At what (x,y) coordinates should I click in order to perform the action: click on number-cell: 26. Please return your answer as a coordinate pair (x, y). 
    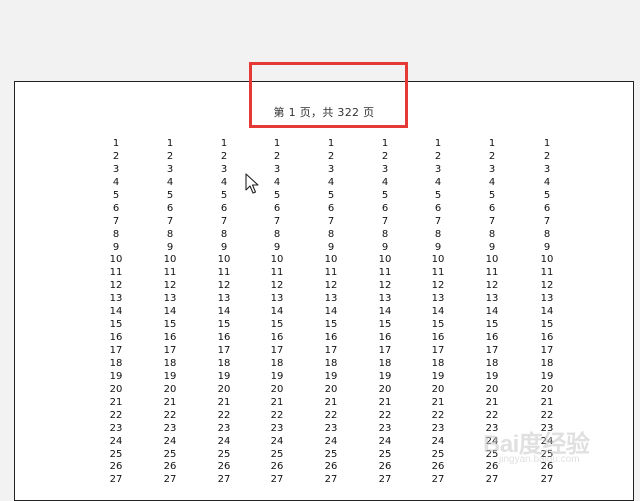
    Looking at the image, I should click on (277, 467).